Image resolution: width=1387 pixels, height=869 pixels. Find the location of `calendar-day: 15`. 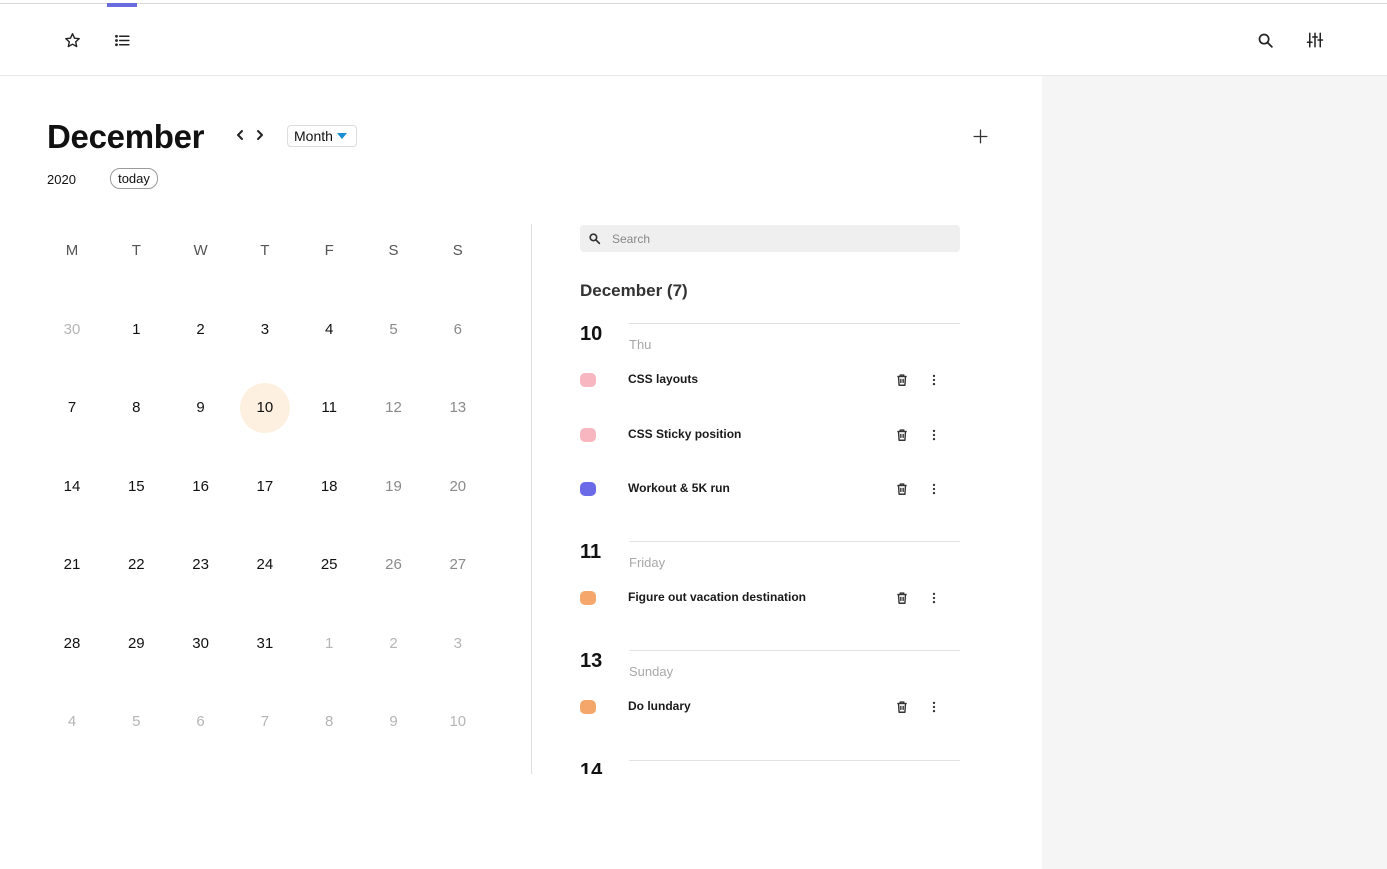

calendar-day: 15 is located at coordinates (136, 486).